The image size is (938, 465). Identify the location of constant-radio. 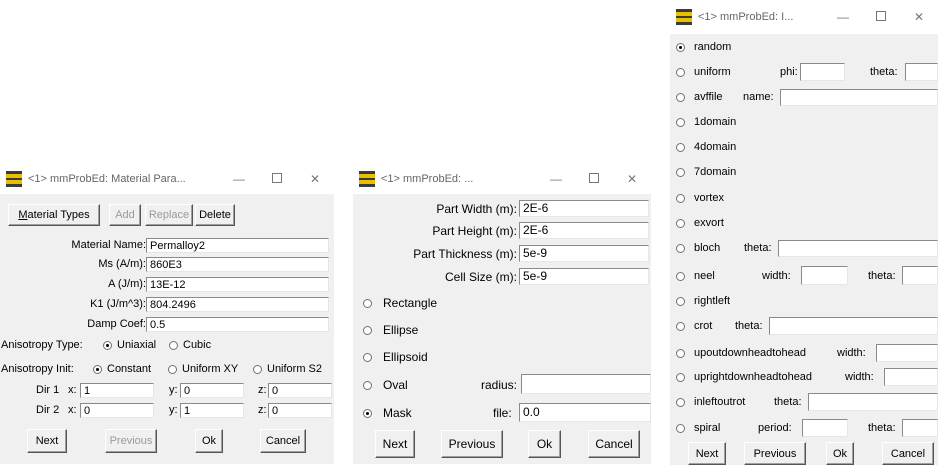
(97, 369).